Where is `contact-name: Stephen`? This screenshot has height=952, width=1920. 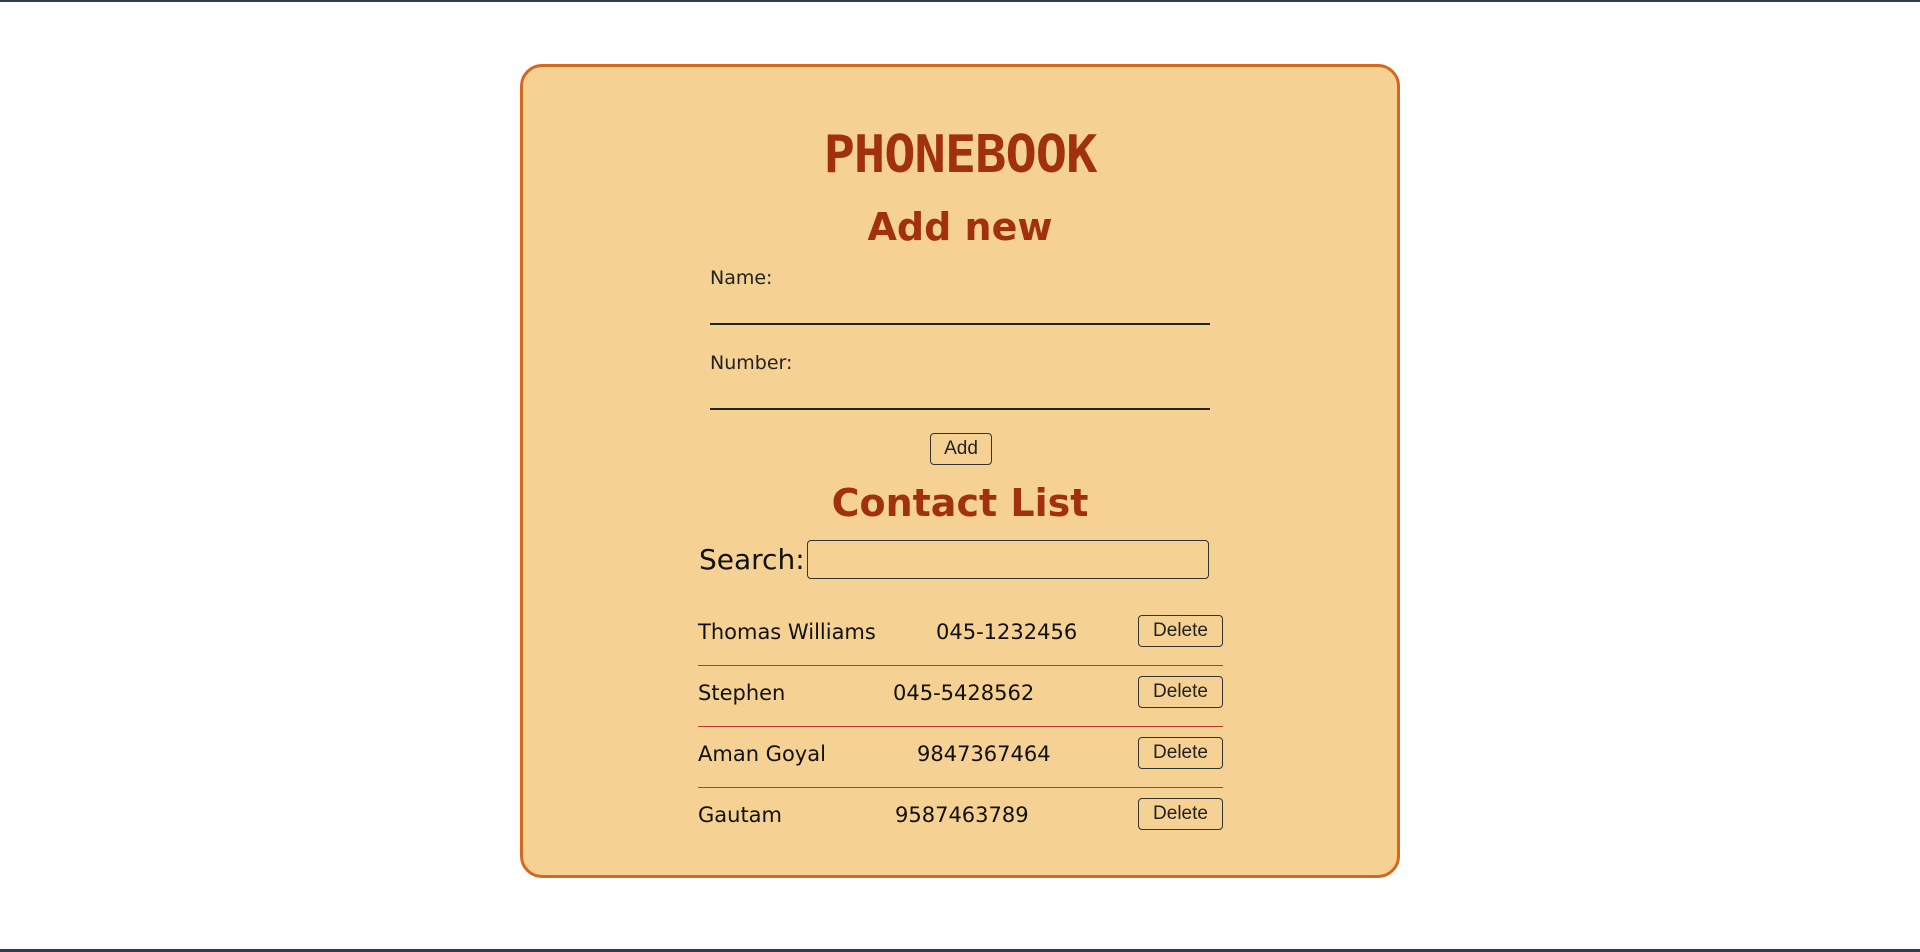 contact-name: Stephen is located at coordinates (742, 693).